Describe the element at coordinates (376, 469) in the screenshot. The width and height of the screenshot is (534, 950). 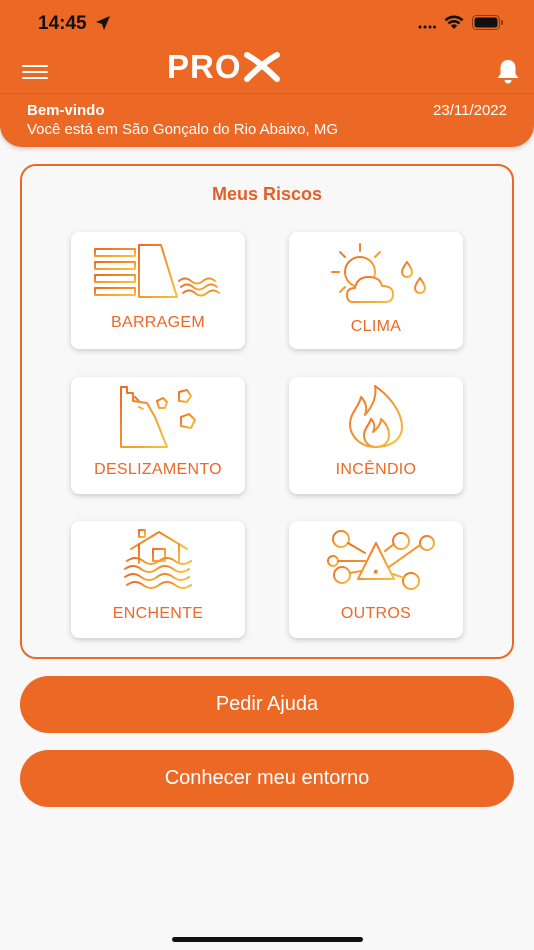
I see `risk-label: INCÊNDIO` at that location.